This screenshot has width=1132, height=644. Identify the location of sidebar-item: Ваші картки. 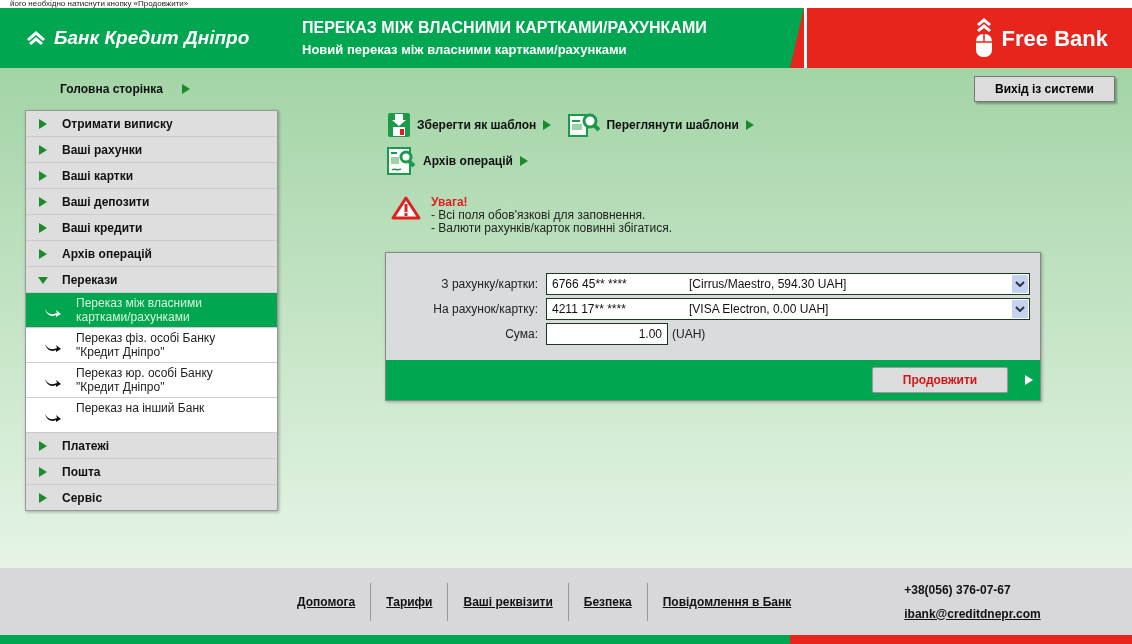
(151, 175).